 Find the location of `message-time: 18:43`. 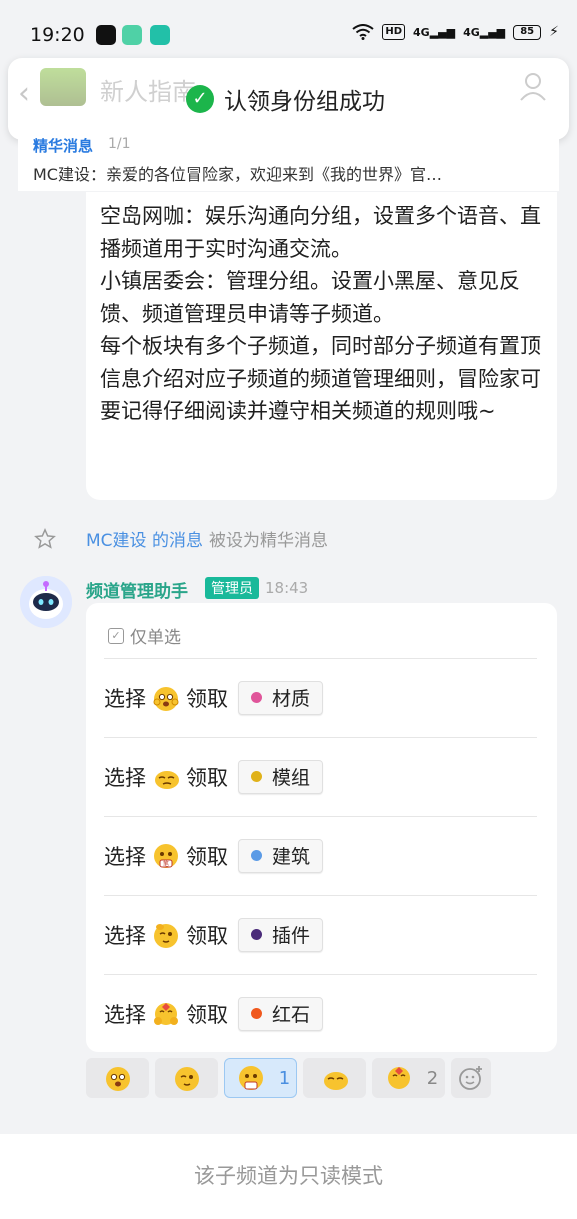

message-time: 18:43 is located at coordinates (287, 588).